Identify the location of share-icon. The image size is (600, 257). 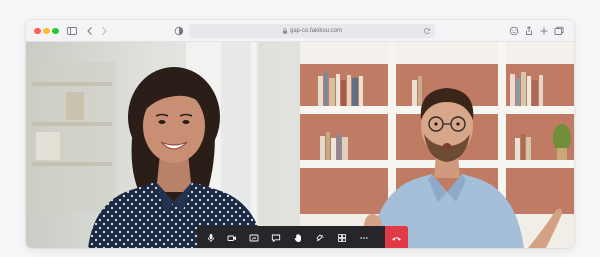
(529, 31).